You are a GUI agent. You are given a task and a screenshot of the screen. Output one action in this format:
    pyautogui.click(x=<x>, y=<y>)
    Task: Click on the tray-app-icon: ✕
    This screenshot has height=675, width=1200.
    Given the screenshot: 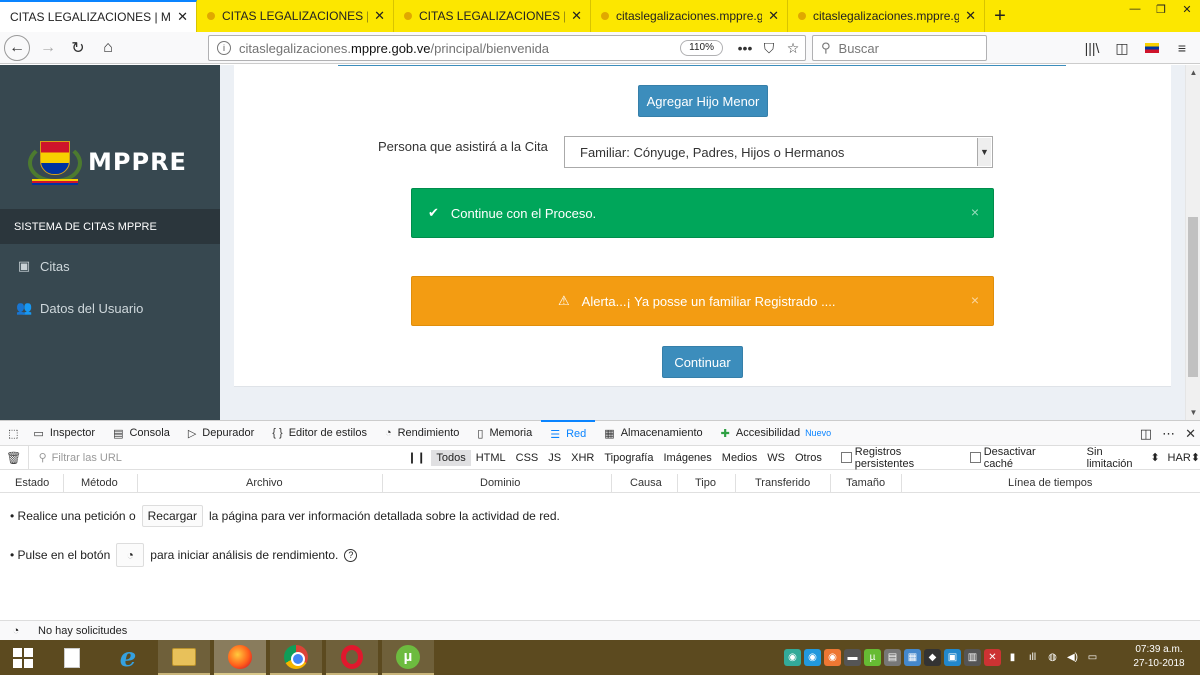 What is the action you would take?
    pyautogui.click(x=992, y=657)
    